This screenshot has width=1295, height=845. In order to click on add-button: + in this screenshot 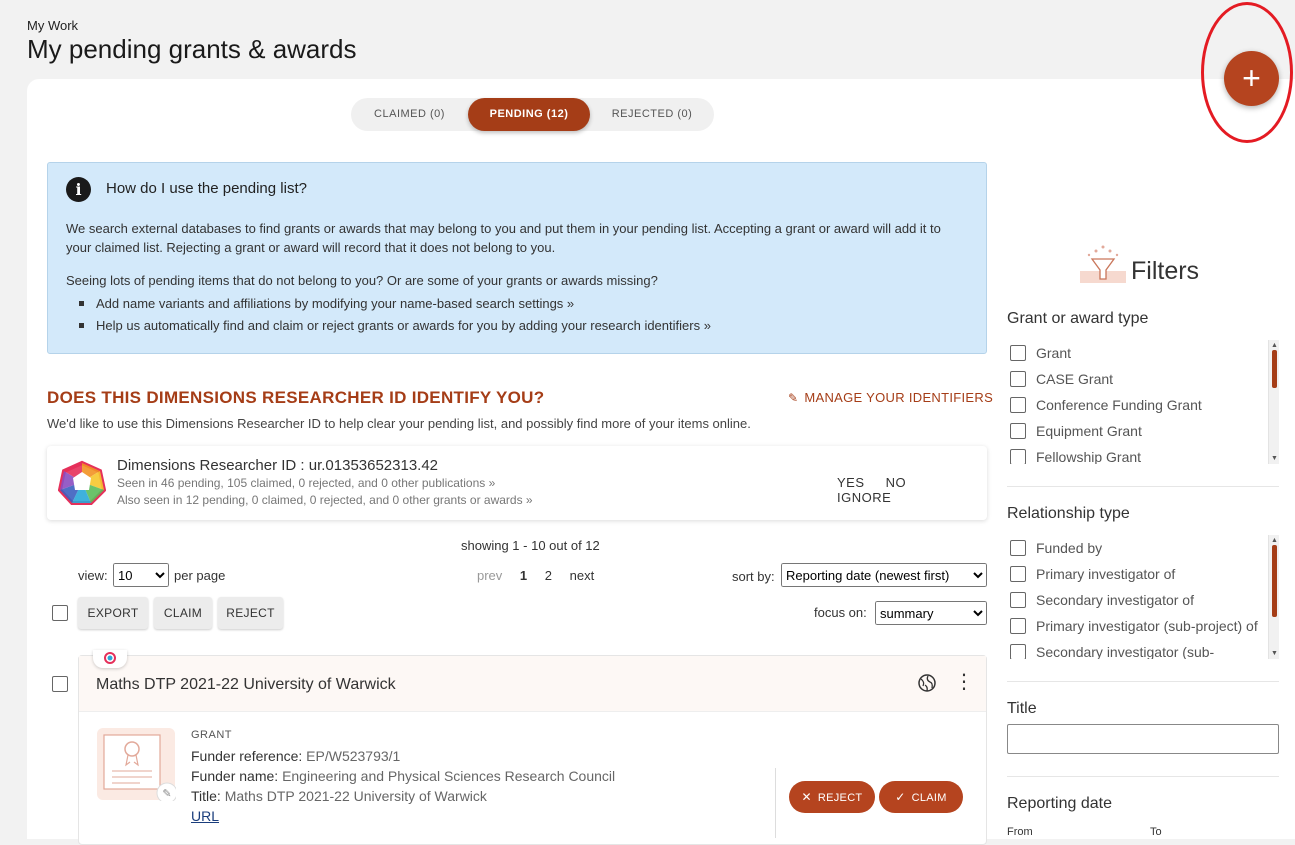, I will do `click(1251, 78)`.